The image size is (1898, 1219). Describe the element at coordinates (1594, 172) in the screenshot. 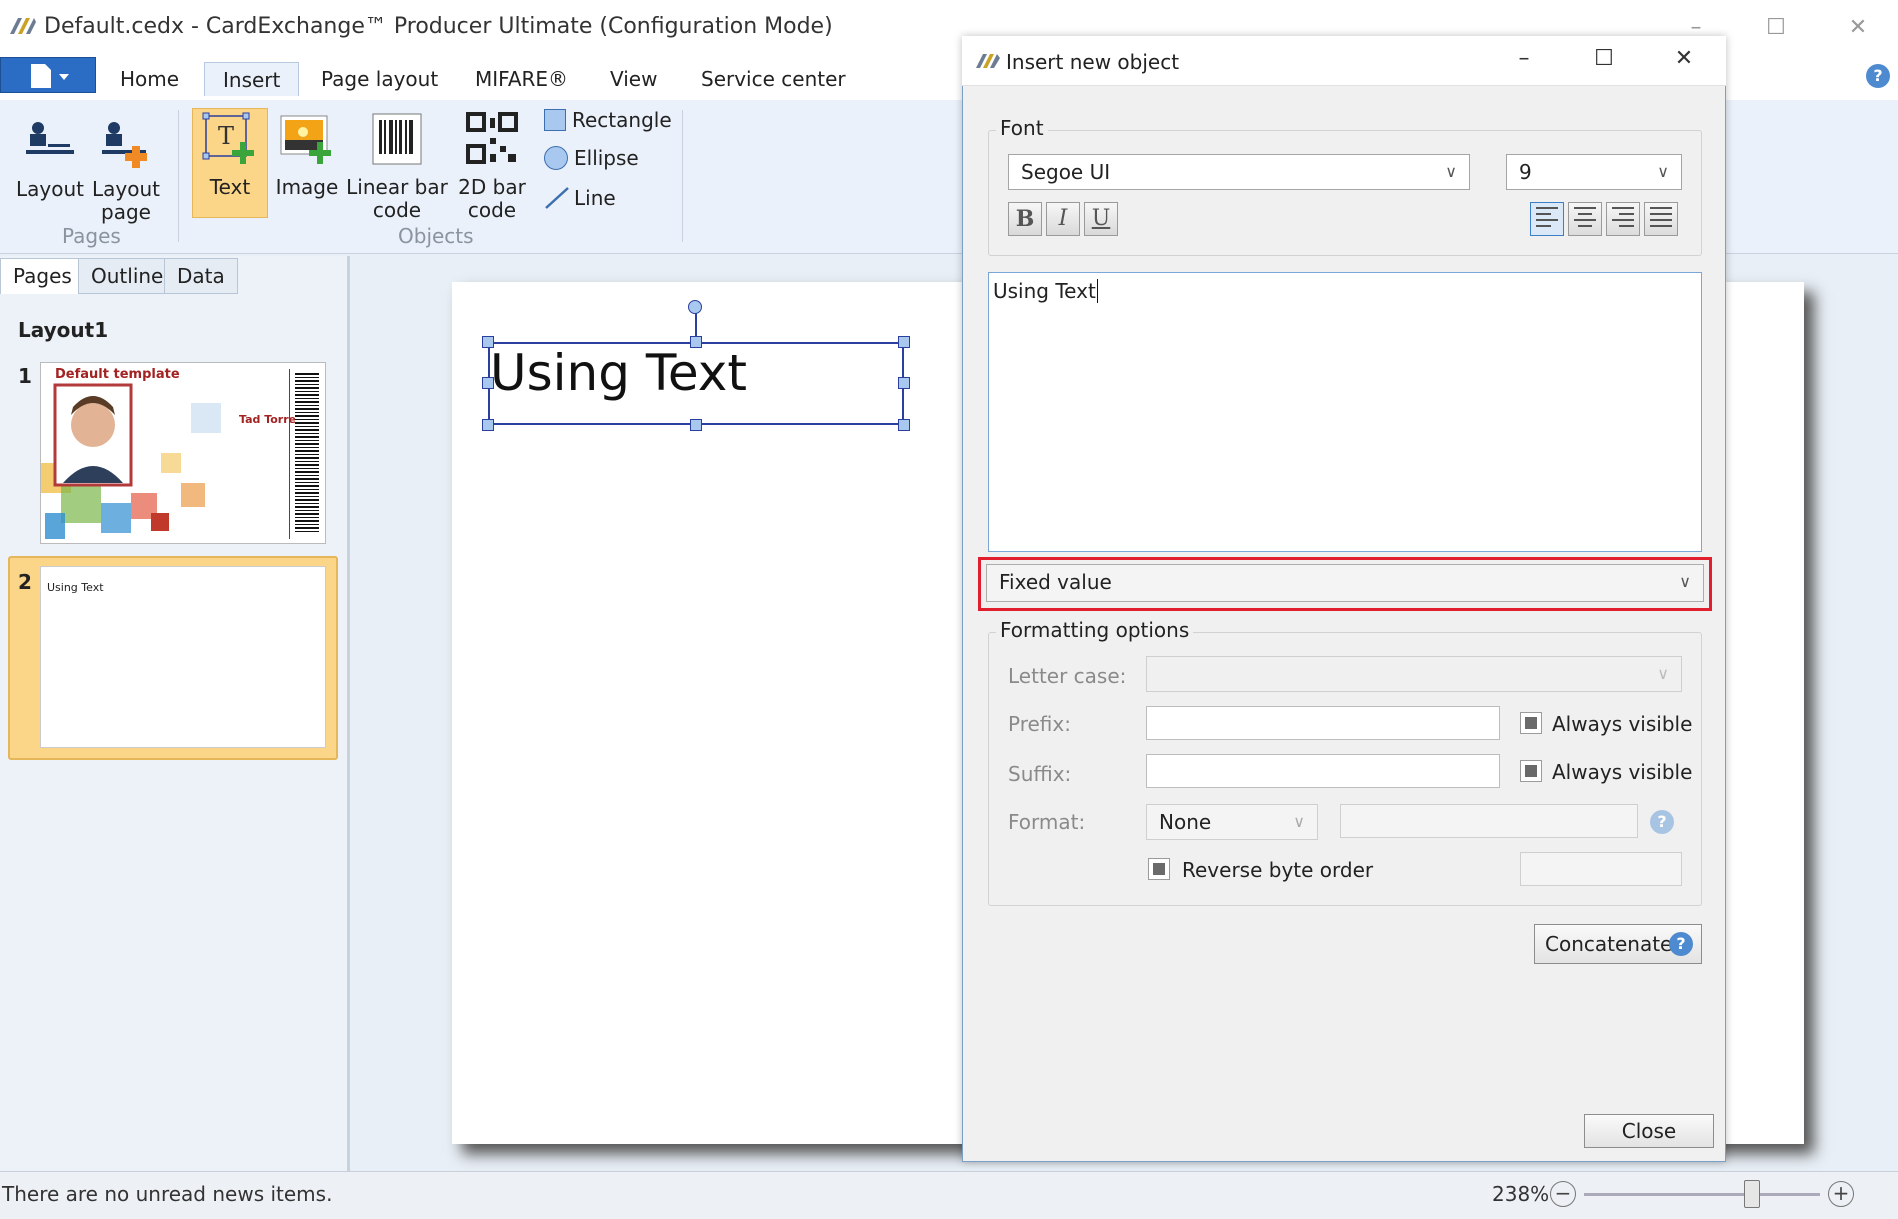

I see `font-size-select: 9 ∨` at that location.